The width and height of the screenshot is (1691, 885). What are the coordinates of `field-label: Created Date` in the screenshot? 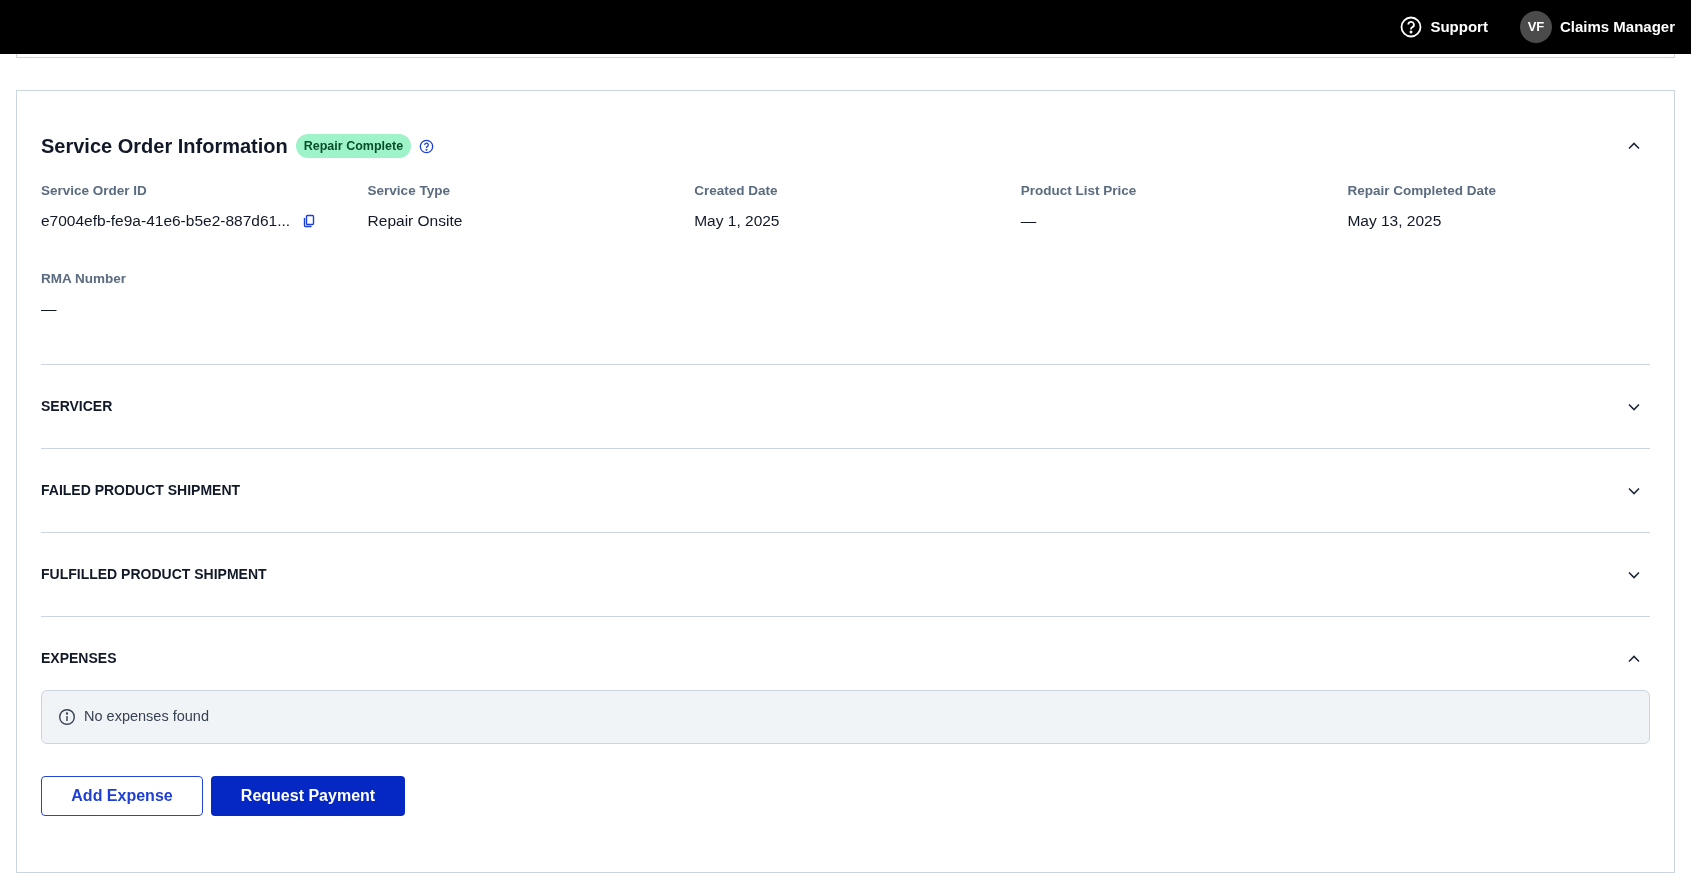 It's located at (736, 191).